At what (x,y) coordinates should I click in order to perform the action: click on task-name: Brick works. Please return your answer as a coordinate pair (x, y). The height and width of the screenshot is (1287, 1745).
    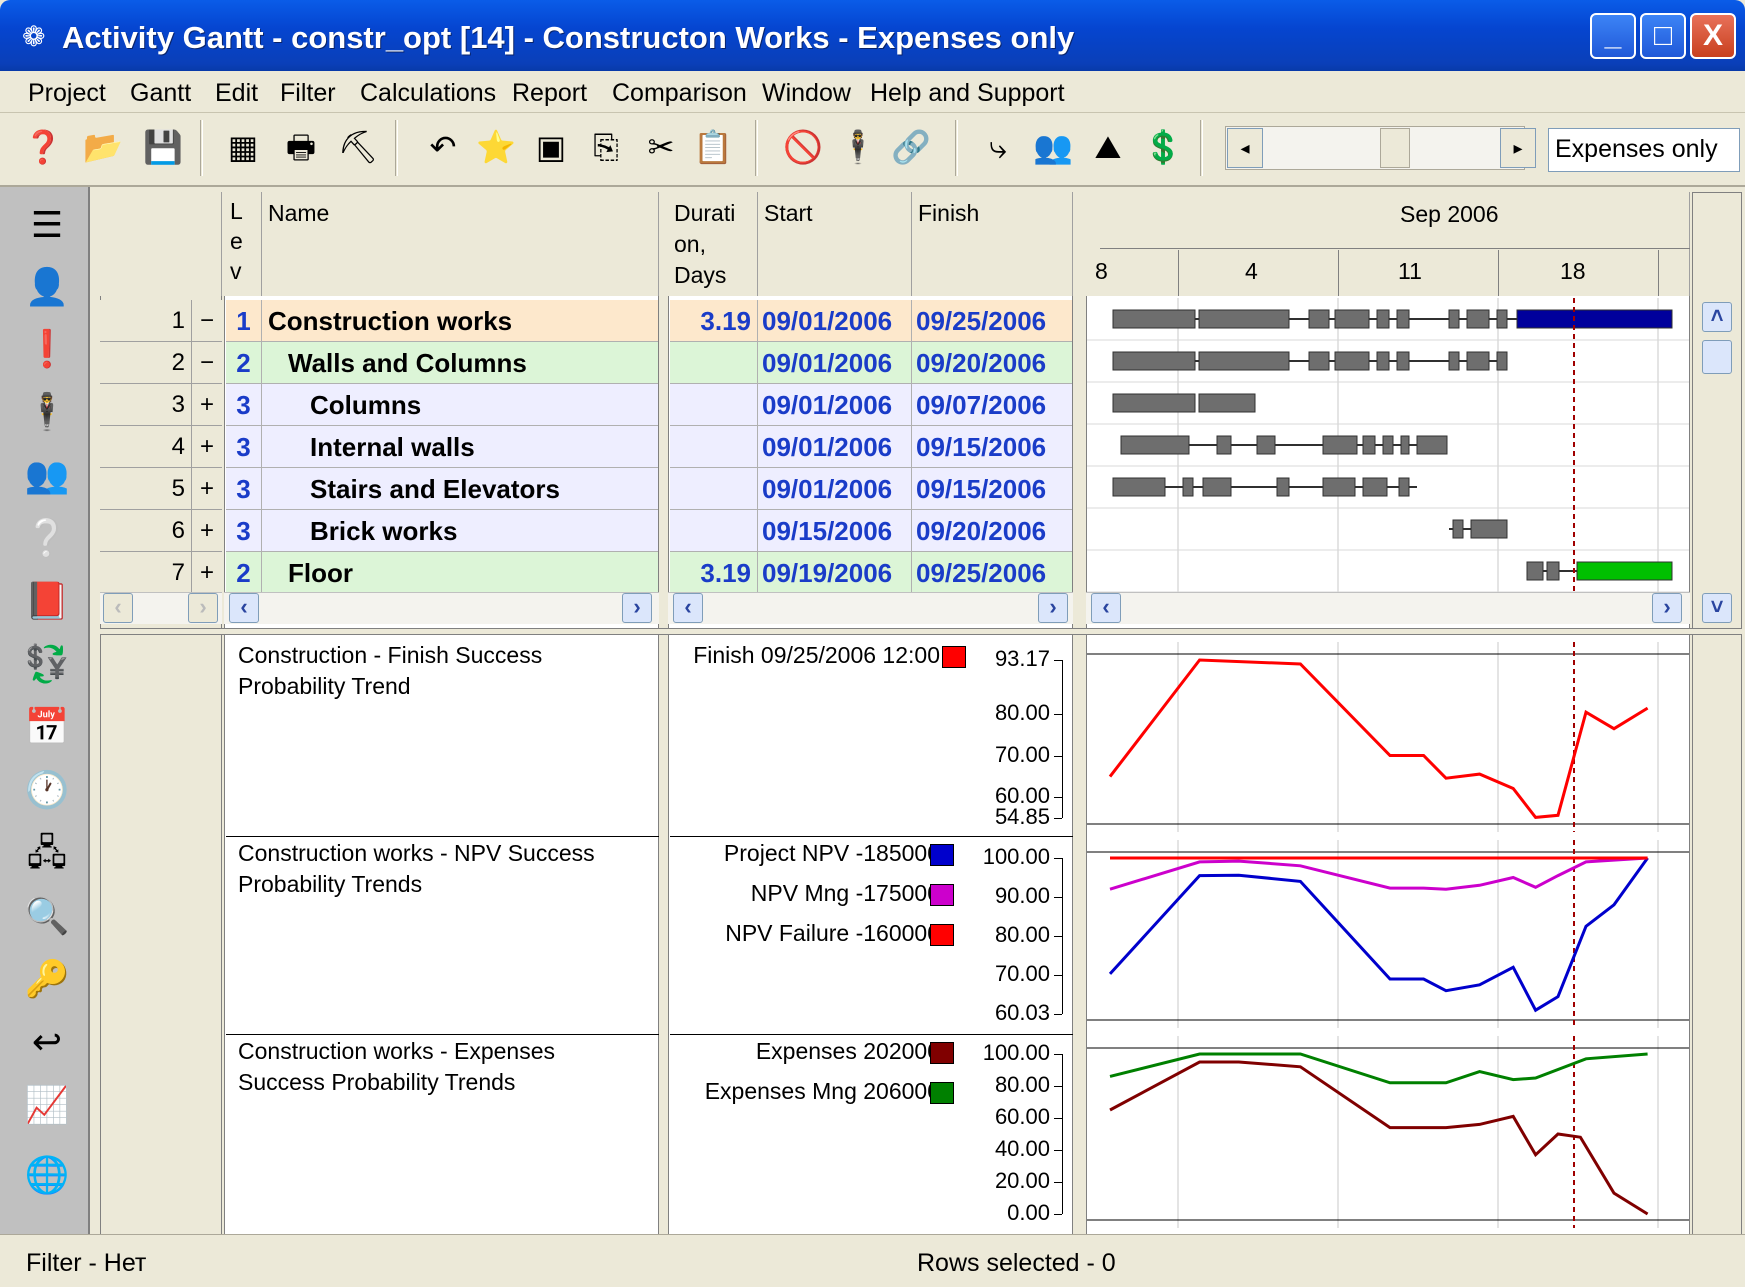
    Looking at the image, I should click on (460, 531).